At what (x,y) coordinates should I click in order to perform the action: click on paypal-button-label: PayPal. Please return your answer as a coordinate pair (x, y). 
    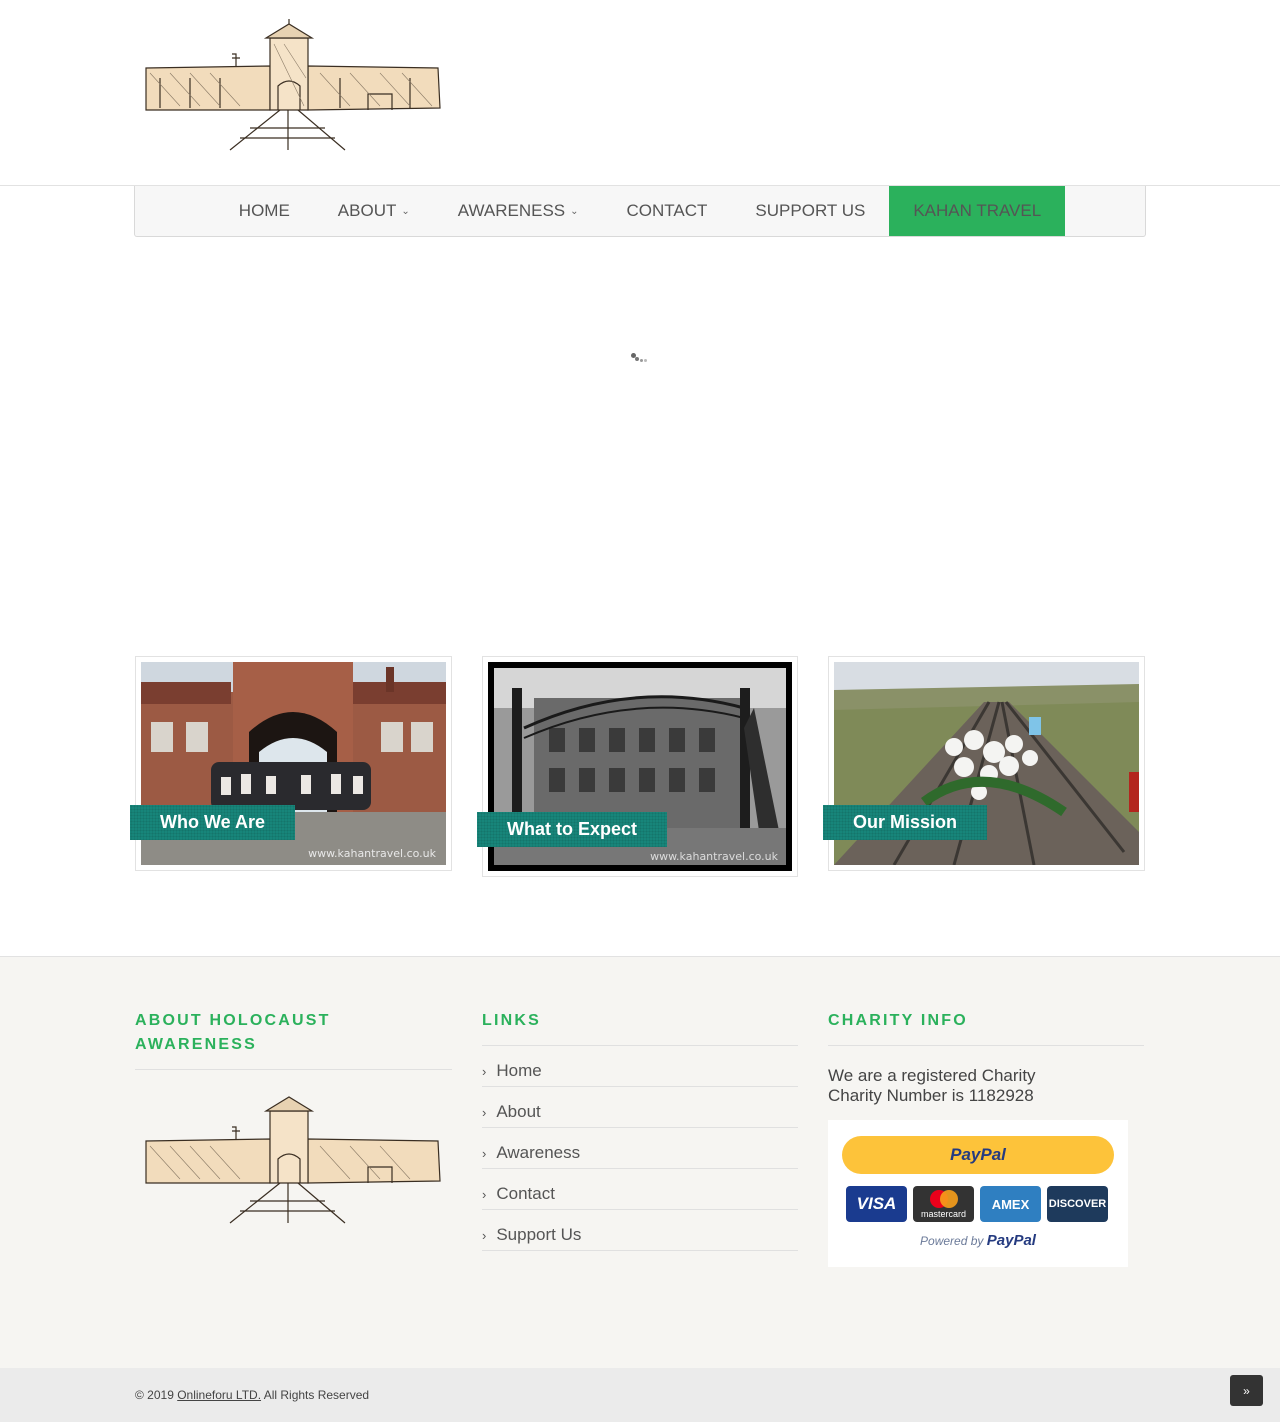
    Looking at the image, I should click on (978, 1154).